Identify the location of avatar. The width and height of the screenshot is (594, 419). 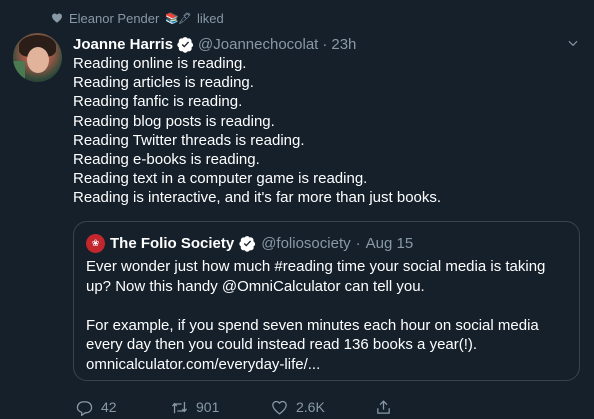
(37, 57).